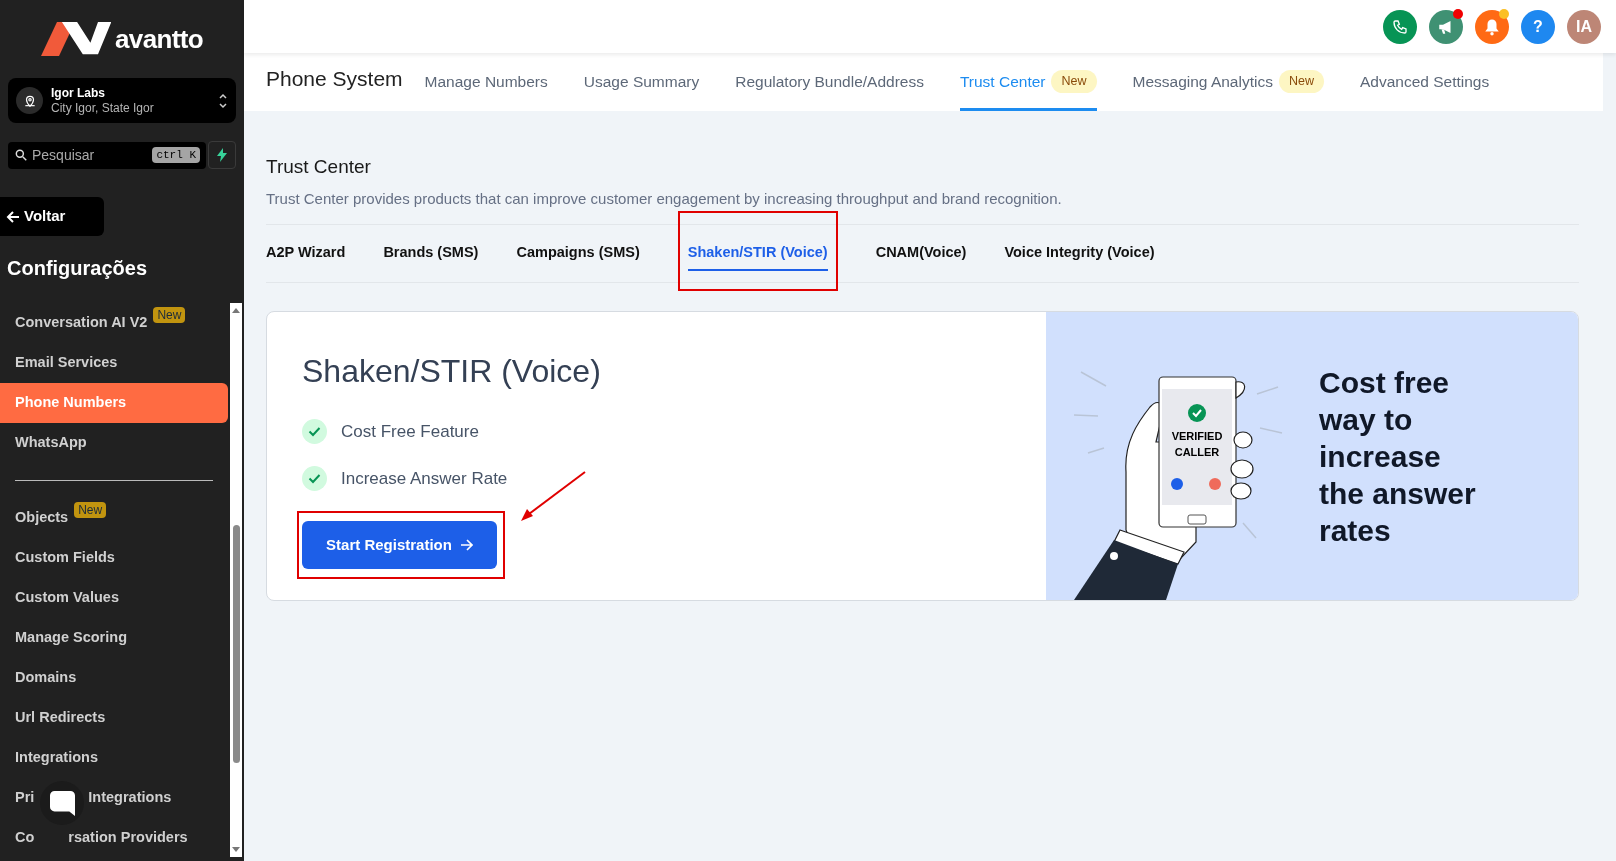 This screenshot has height=861, width=1616. I want to click on start-registration-button: Start Registration, so click(399, 545).